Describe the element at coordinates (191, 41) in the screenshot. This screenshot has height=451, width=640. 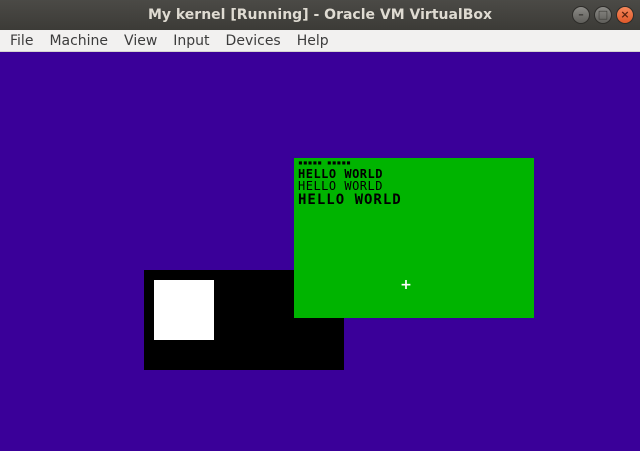
I see `menu-input: Input` at that location.